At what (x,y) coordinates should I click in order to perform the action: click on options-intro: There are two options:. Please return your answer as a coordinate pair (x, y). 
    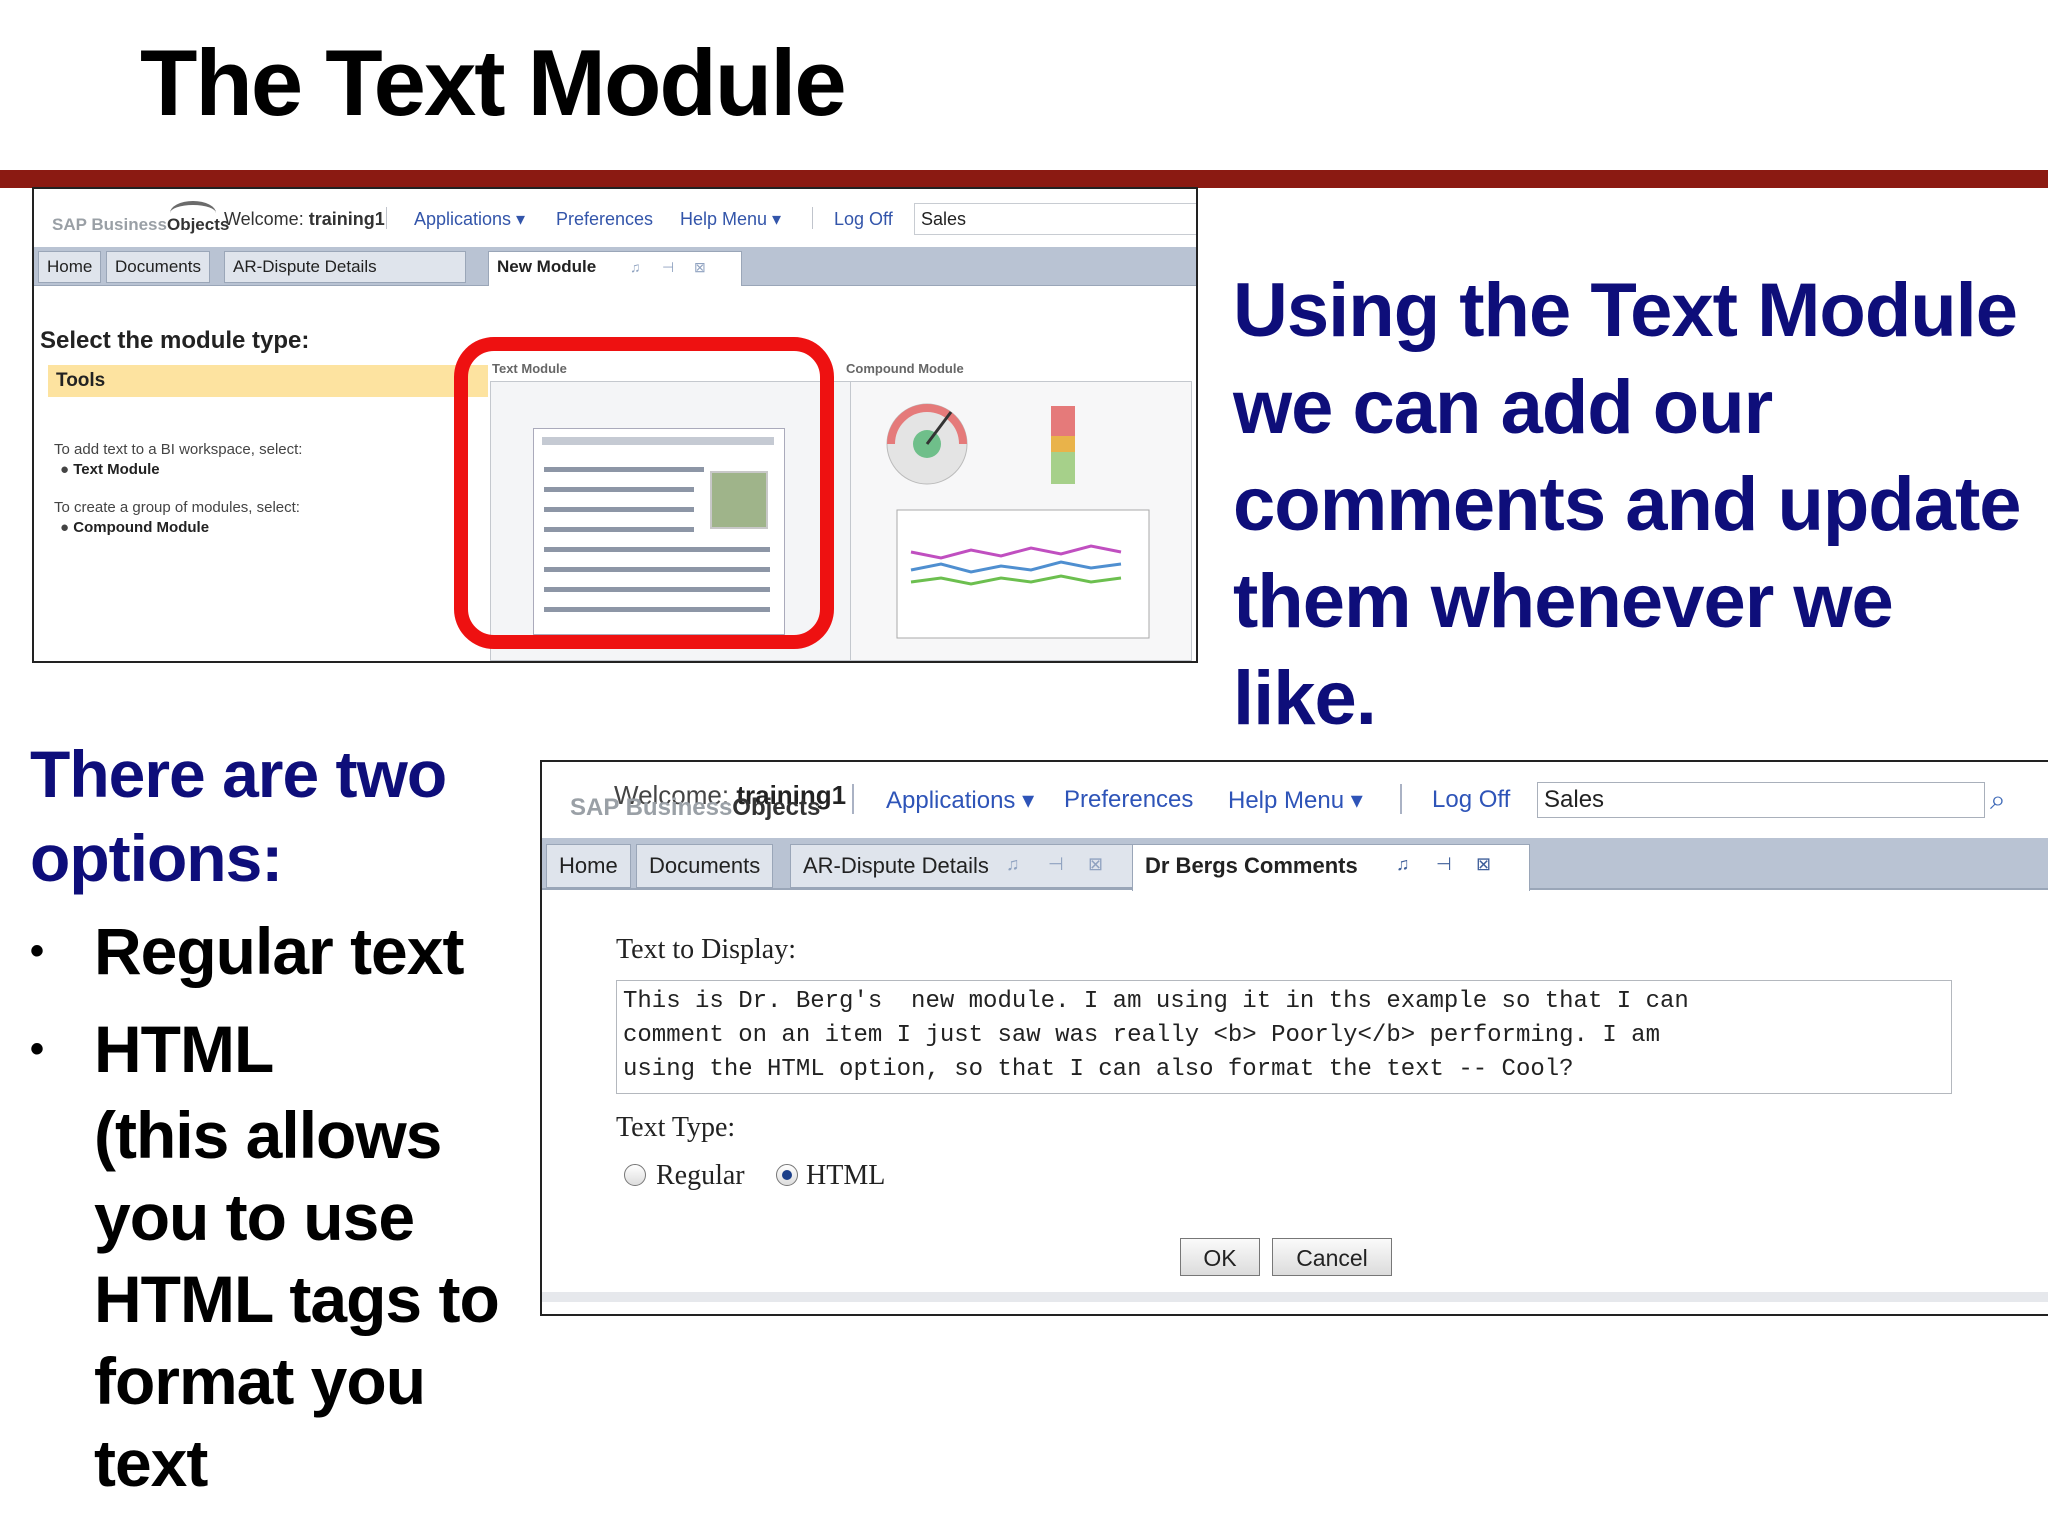
    Looking at the image, I should click on (238, 816).